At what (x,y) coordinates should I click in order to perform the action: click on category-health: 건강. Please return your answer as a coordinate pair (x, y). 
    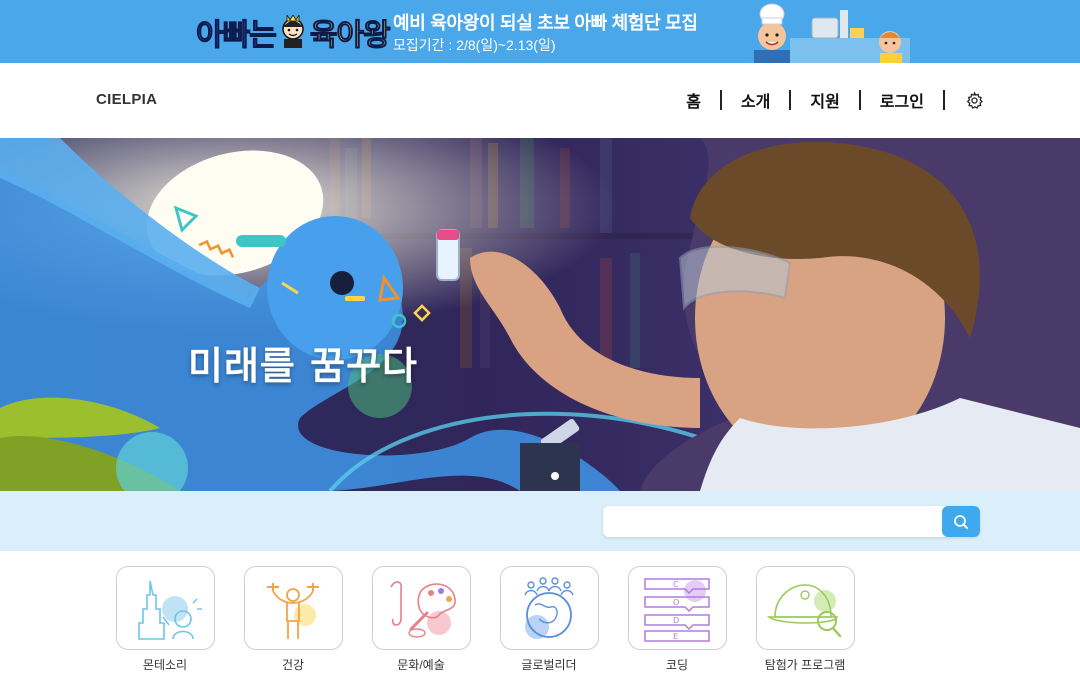
    Looking at the image, I should click on (293, 619).